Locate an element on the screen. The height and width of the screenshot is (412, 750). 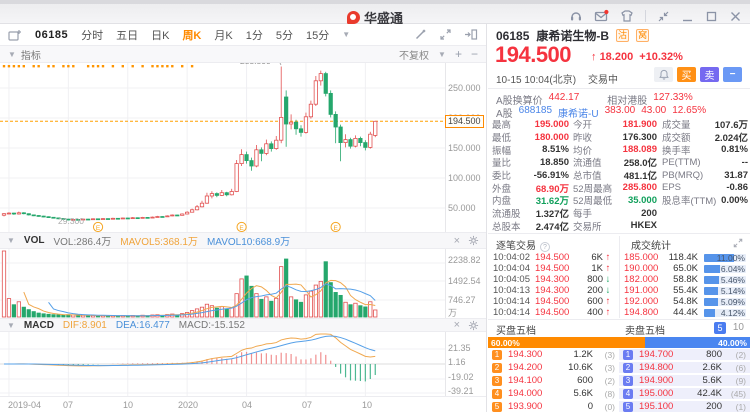
tick-list-title: 逐笔交易? is located at coordinates (523, 244).